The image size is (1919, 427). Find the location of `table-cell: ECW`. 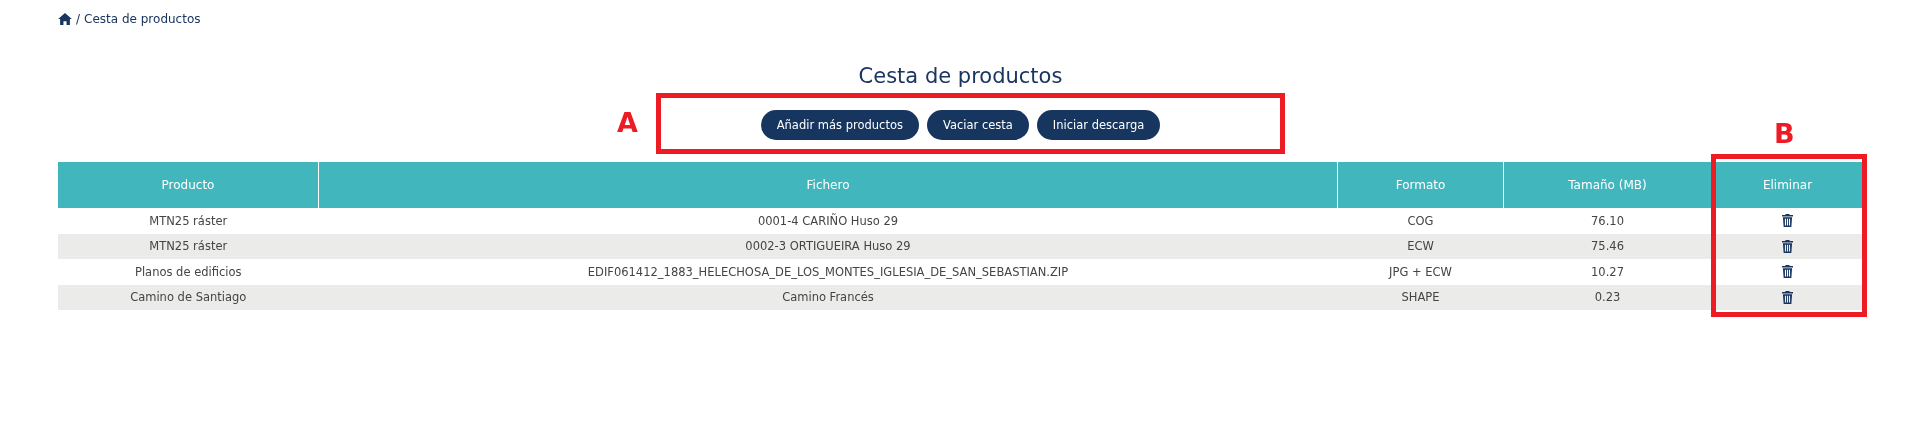

table-cell: ECW is located at coordinates (1420, 246).